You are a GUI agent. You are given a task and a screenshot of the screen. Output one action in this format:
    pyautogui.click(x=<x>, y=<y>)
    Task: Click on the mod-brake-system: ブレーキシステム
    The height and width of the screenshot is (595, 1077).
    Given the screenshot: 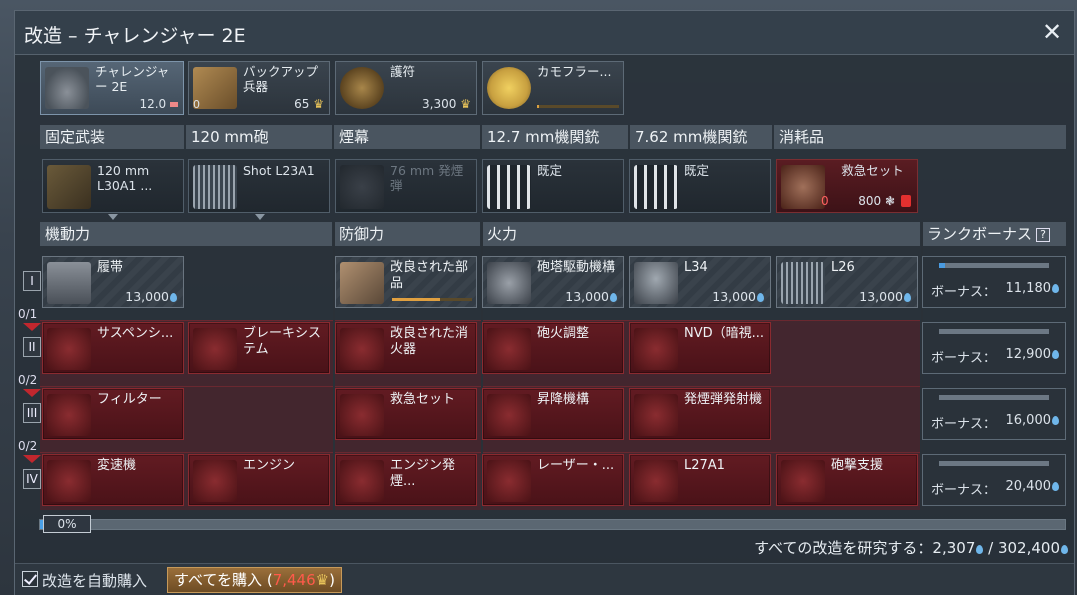 What is the action you would take?
    pyautogui.click(x=259, y=348)
    